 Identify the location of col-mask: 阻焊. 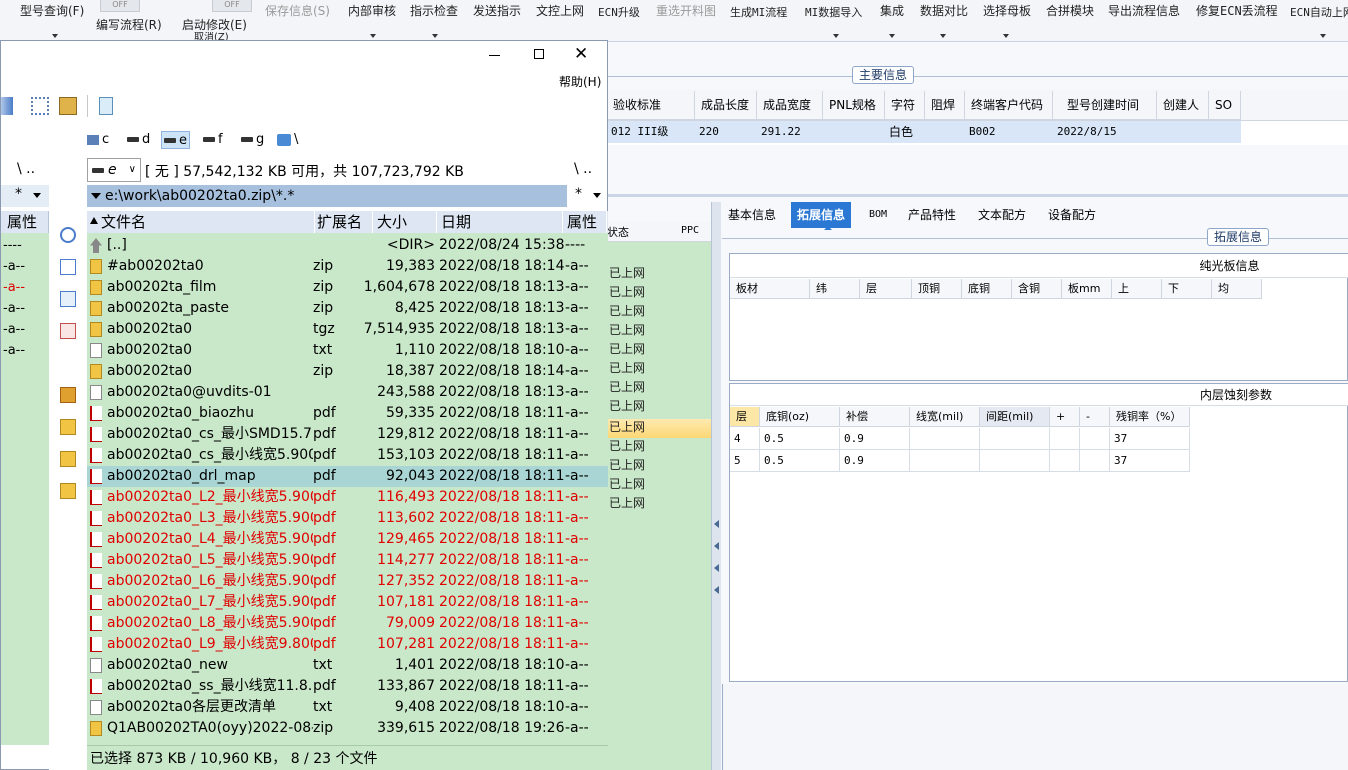
(945, 105).